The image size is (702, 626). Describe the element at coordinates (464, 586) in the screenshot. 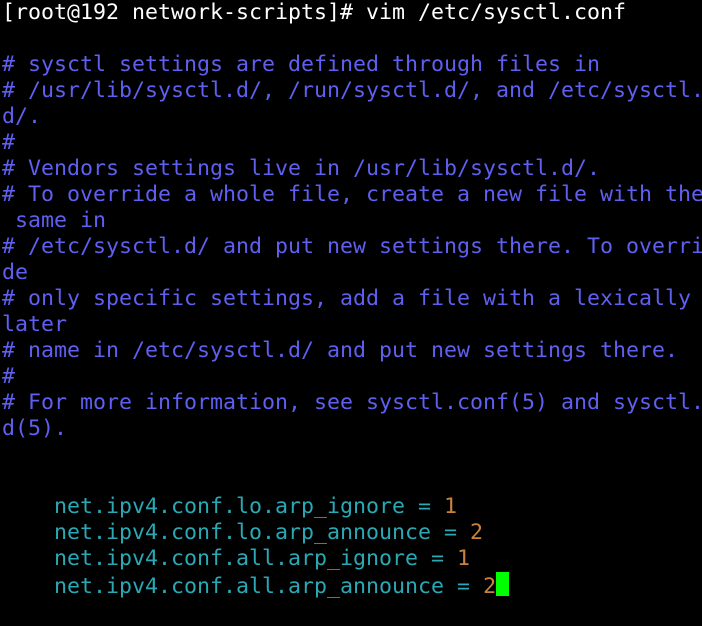

I see `setting-operator: =` at that location.